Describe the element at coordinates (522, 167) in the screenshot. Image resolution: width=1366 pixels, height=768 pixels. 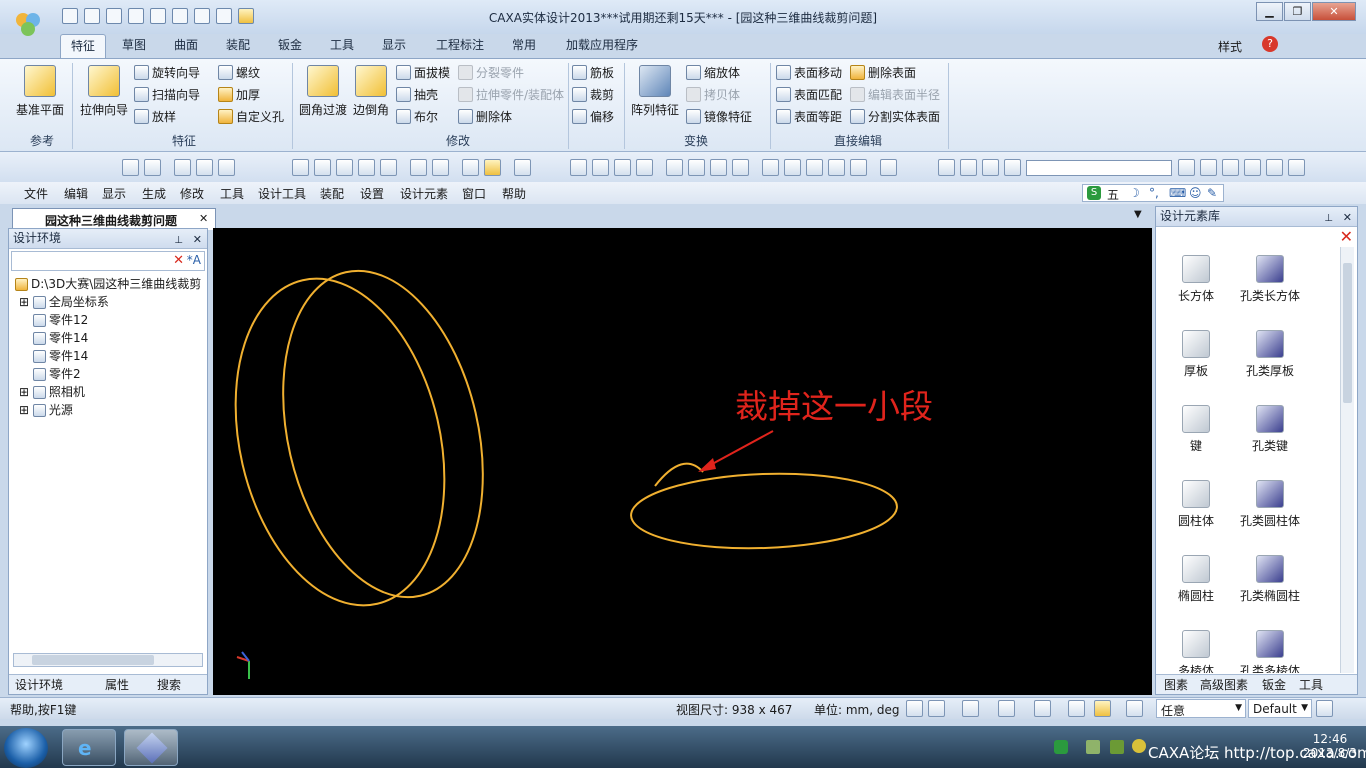
I see `help-pointer-icon` at that location.